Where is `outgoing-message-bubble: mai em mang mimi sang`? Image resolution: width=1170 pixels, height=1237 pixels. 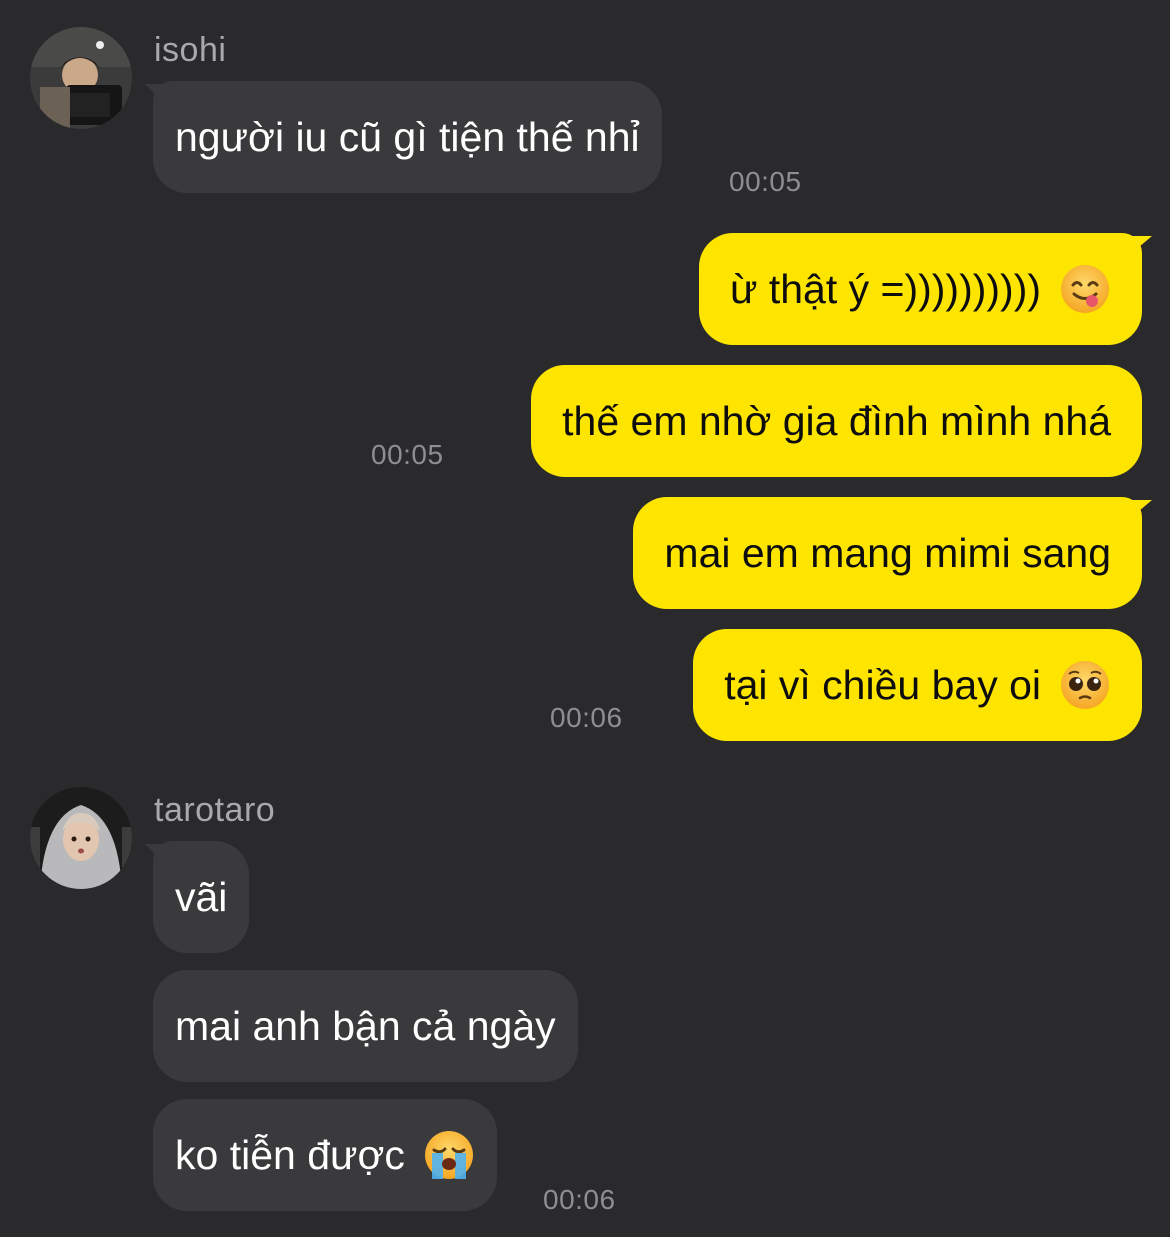 outgoing-message-bubble: mai em mang mimi sang is located at coordinates (887, 553).